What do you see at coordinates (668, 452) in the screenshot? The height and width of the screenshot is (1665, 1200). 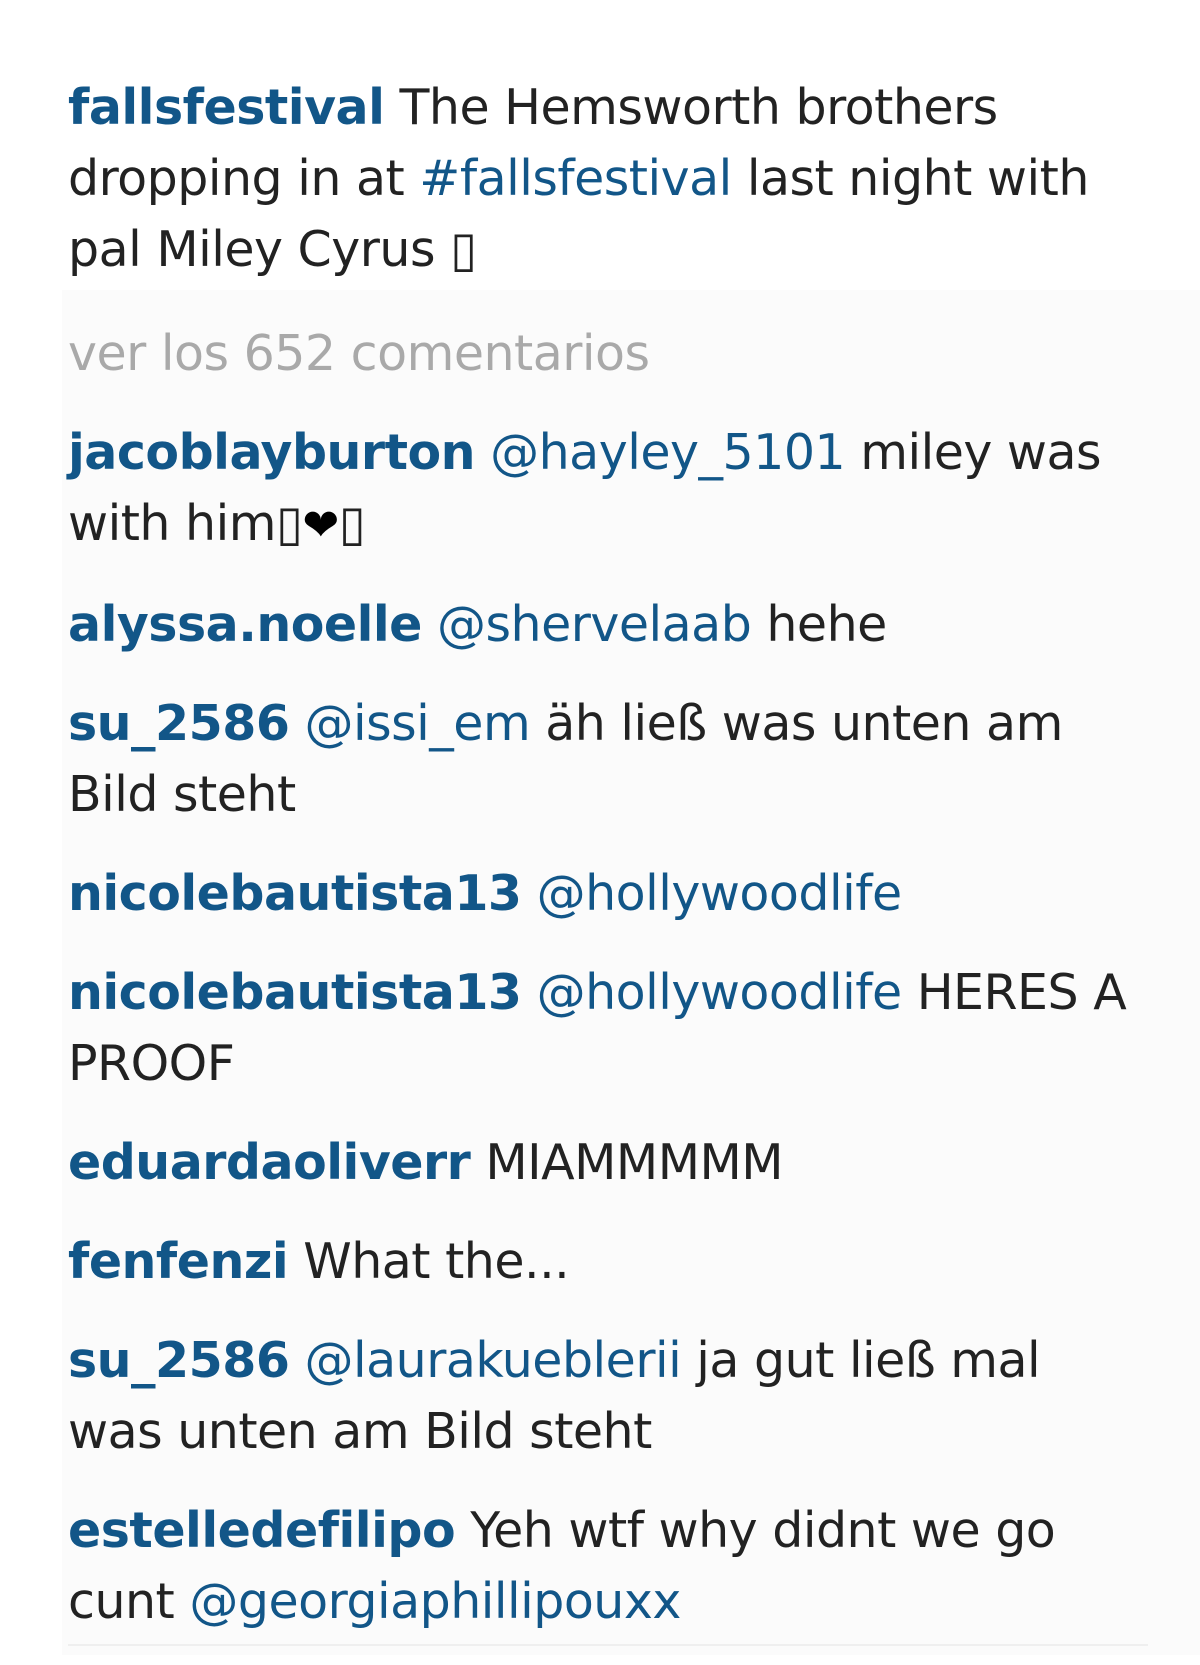 I see `comment-mention: @hayley_5101` at bounding box center [668, 452].